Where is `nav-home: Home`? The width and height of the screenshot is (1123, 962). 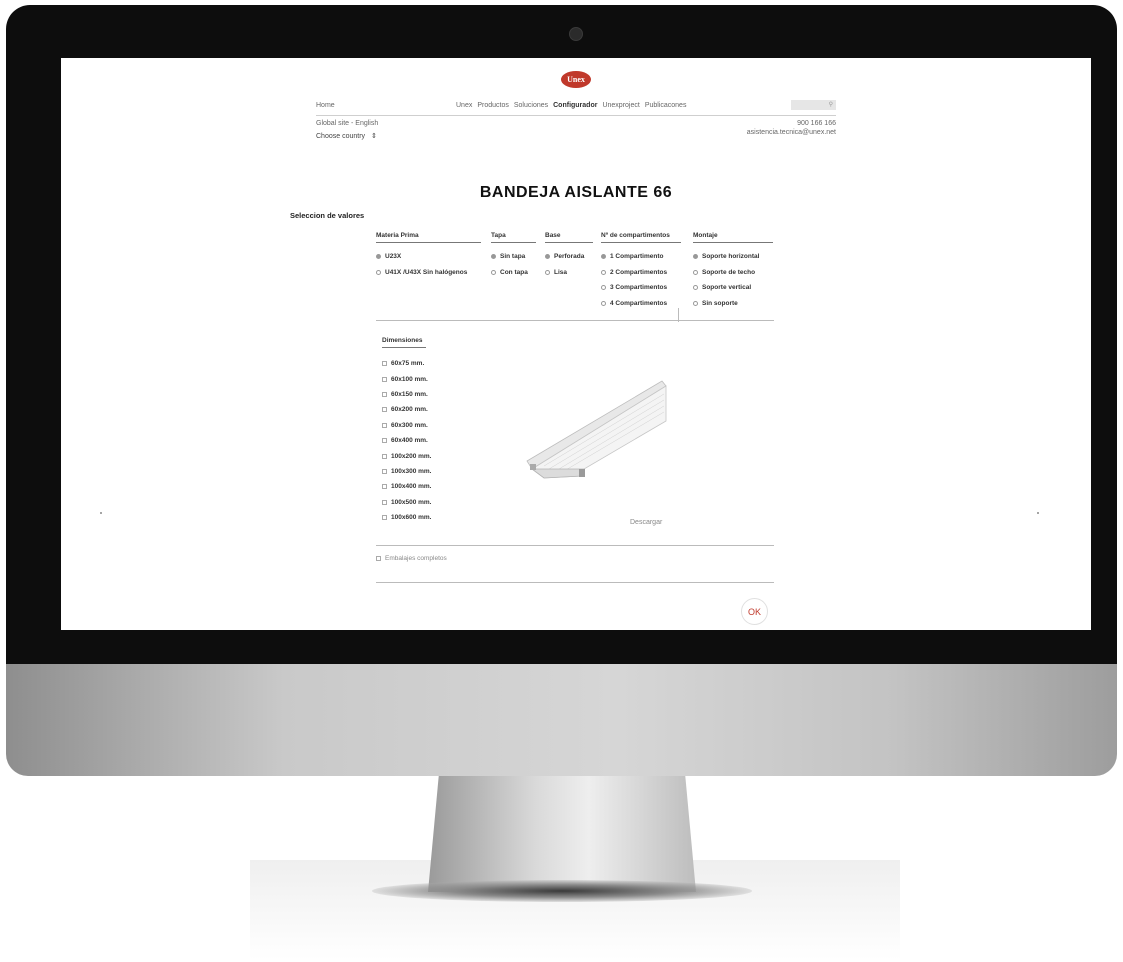 nav-home: Home is located at coordinates (325, 105).